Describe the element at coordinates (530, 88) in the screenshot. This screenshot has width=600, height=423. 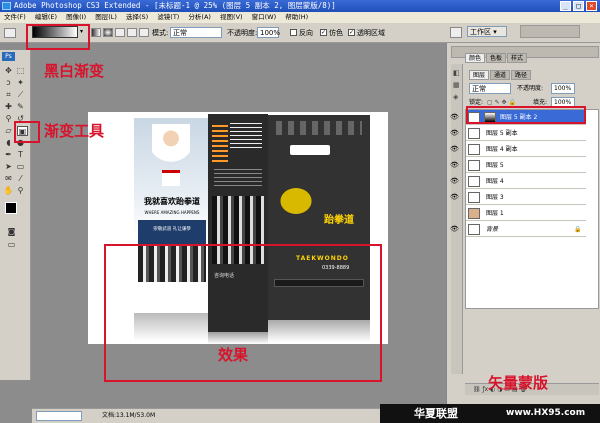
I see `layer-opacity-label: 不透明度:` at that location.